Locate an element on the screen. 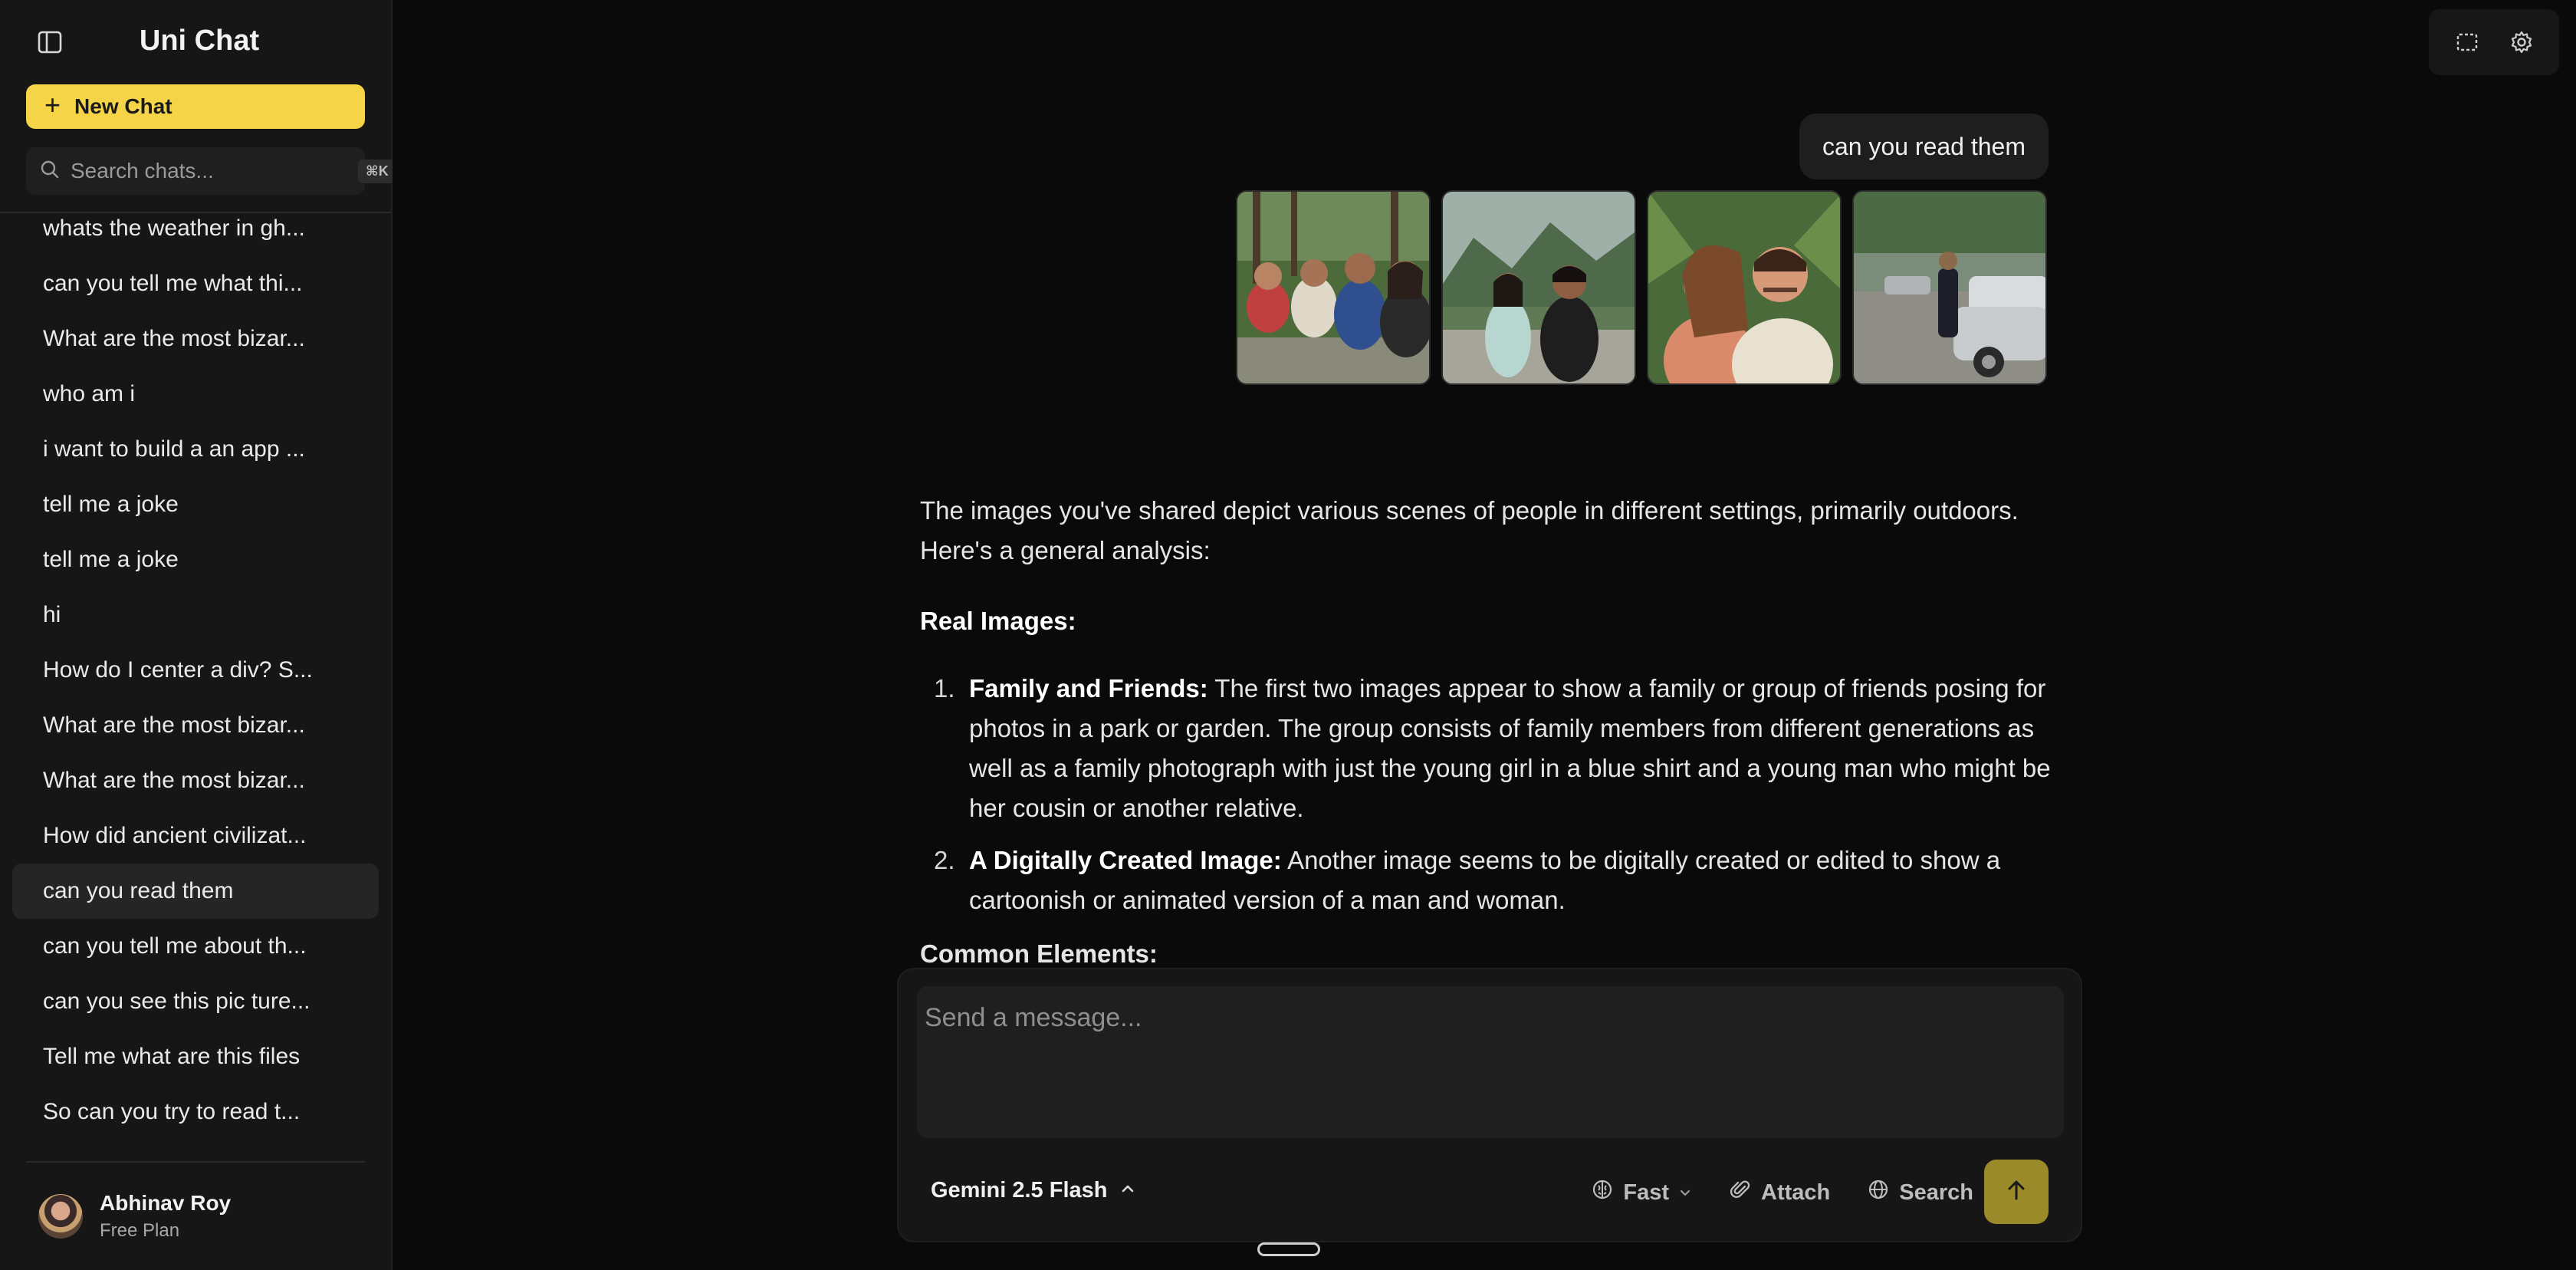 Image resolution: width=2576 pixels, height=1270 pixels. sidebar-header: Uni Chat is located at coordinates (195, 42).